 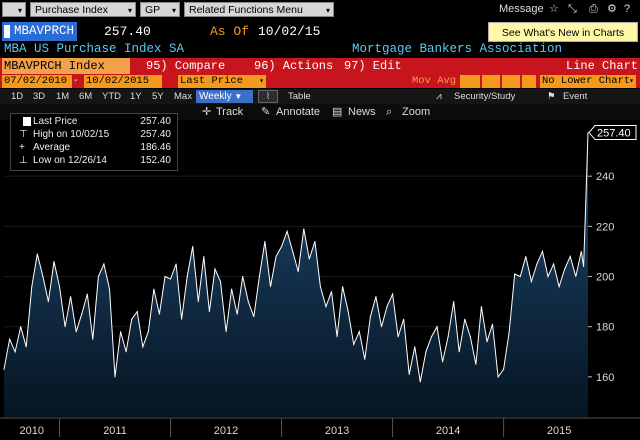 I want to click on zoom-button: Zoom, so click(x=416, y=112).